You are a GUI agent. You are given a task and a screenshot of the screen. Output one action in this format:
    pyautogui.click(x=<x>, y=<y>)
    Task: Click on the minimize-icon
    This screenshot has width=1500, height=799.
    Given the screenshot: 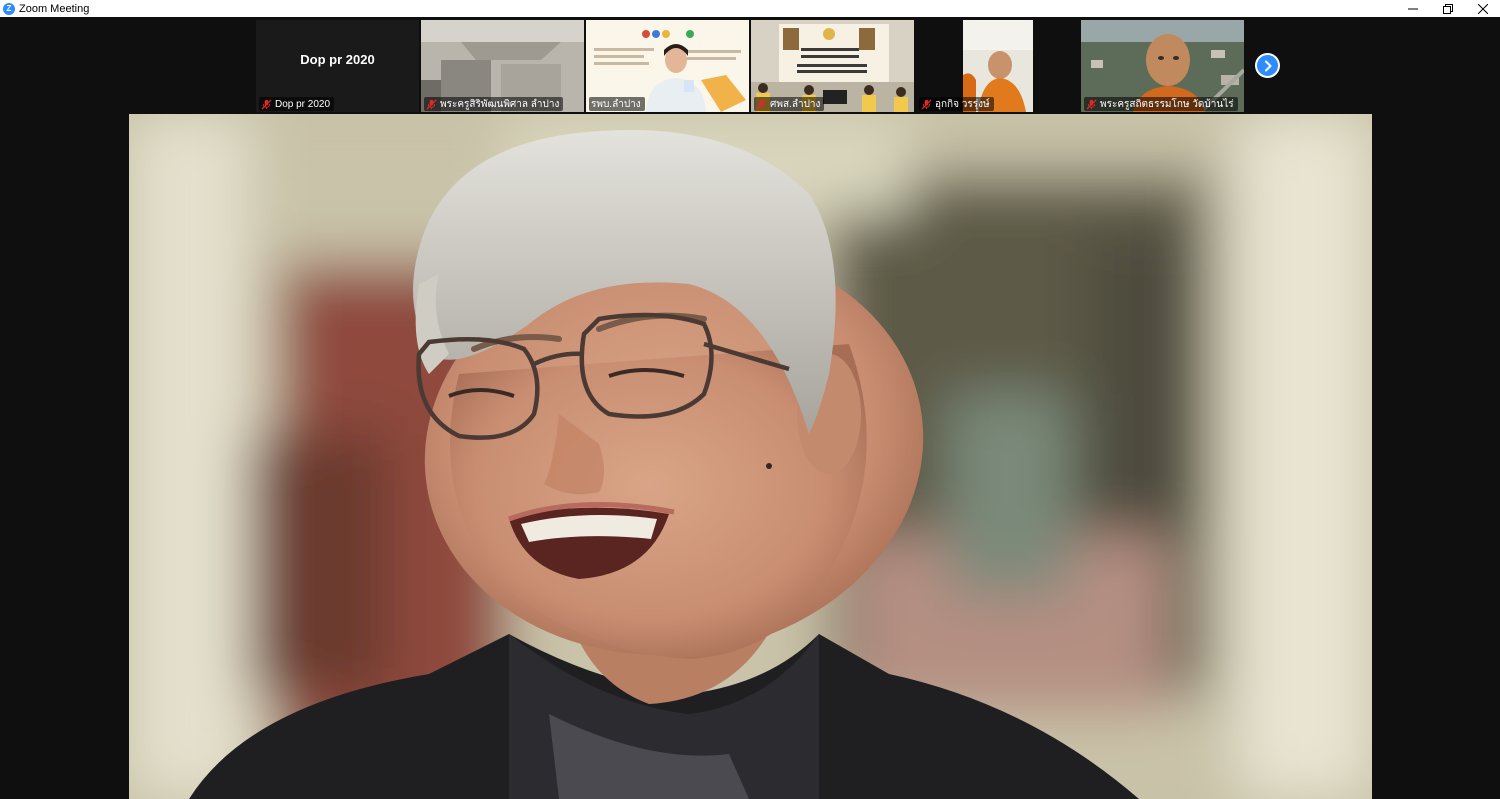 What is the action you would take?
    pyautogui.click(x=1412, y=8)
    